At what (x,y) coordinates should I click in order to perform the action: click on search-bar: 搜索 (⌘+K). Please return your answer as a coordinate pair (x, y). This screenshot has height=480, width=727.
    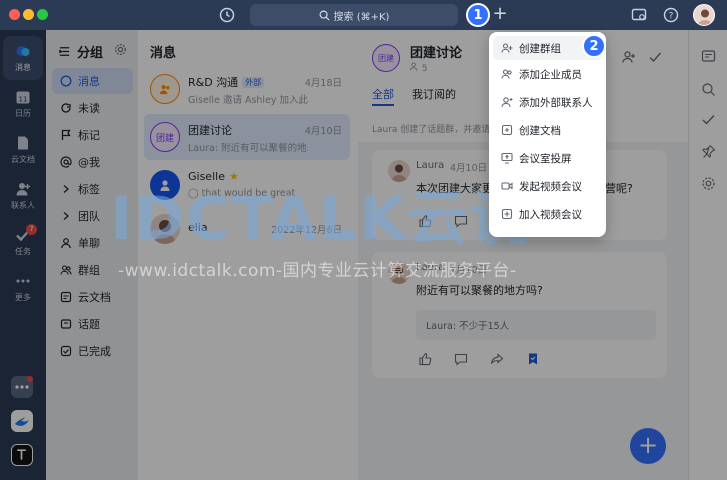
    Looking at the image, I should click on (354, 15).